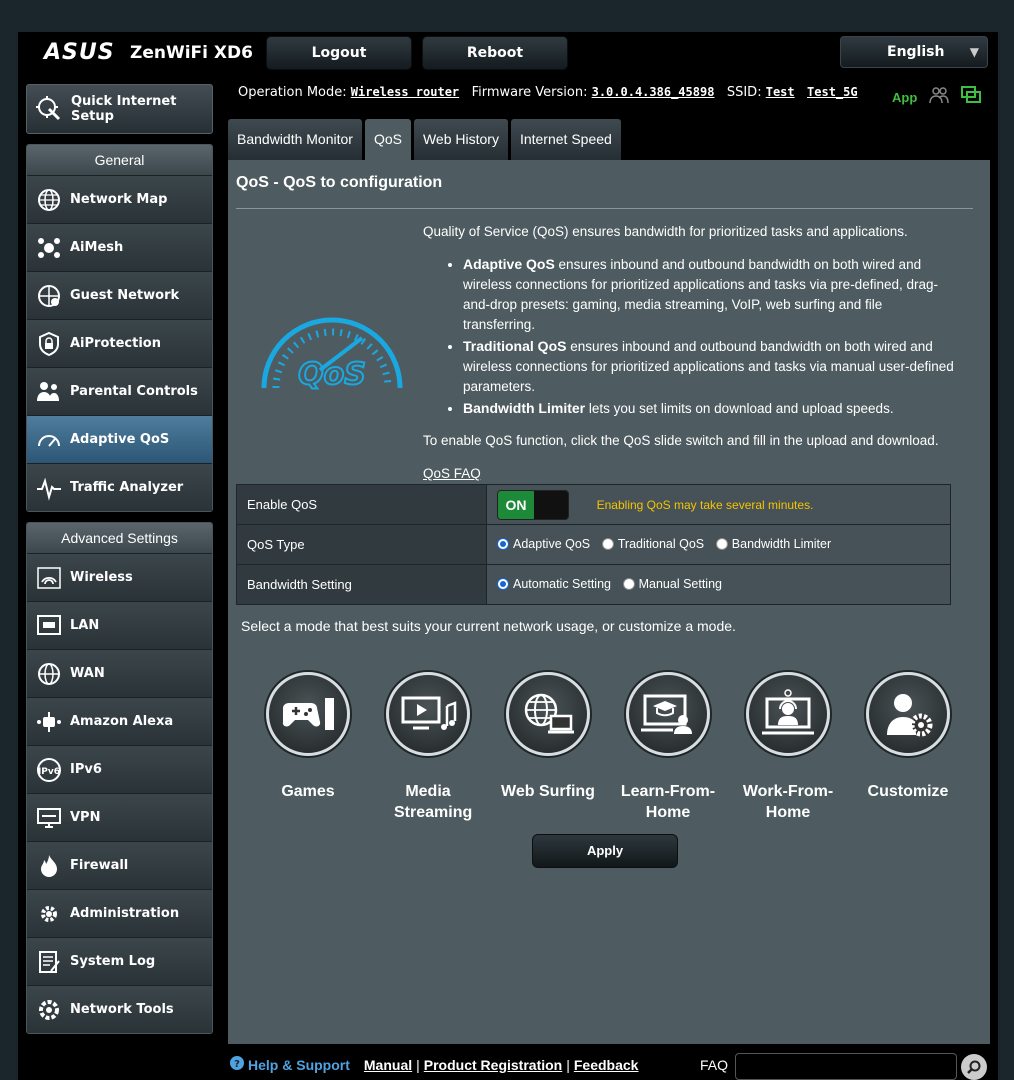 The width and height of the screenshot is (1014, 1080). I want to click on mode-work-from-home: Work-From-Home, so click(788, 747).